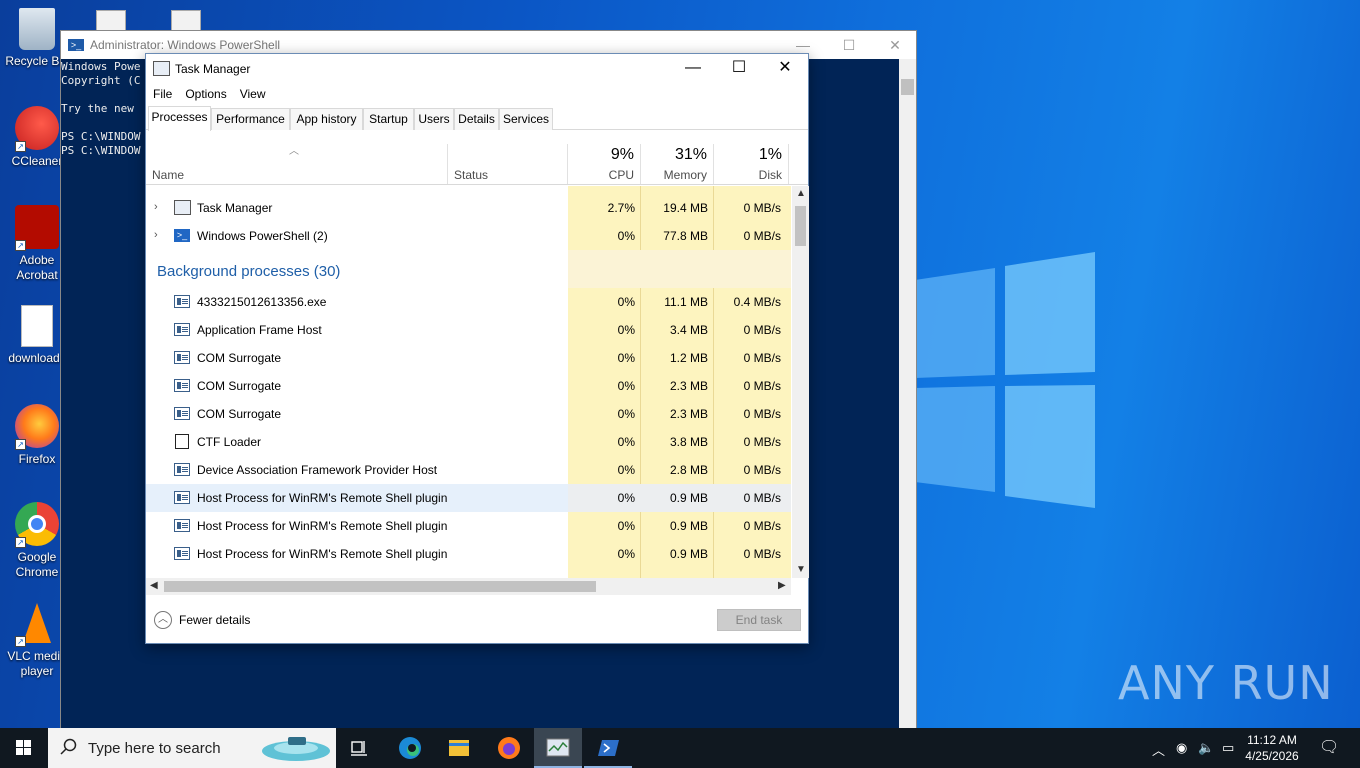 This screenshot has width=1360, height=768. Describe the element at coordinates (205, 95) in the screenshot. I see `menu-options: Options` at that location.